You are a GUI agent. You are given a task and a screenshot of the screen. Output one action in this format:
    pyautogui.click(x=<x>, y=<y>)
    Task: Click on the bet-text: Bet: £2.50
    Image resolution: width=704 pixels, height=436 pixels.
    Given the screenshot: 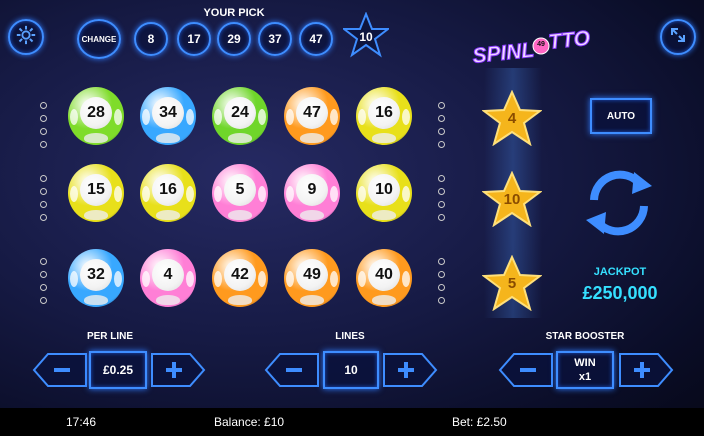 What is the action you would take?
    pyautogui.click(x=479, y=422)
    